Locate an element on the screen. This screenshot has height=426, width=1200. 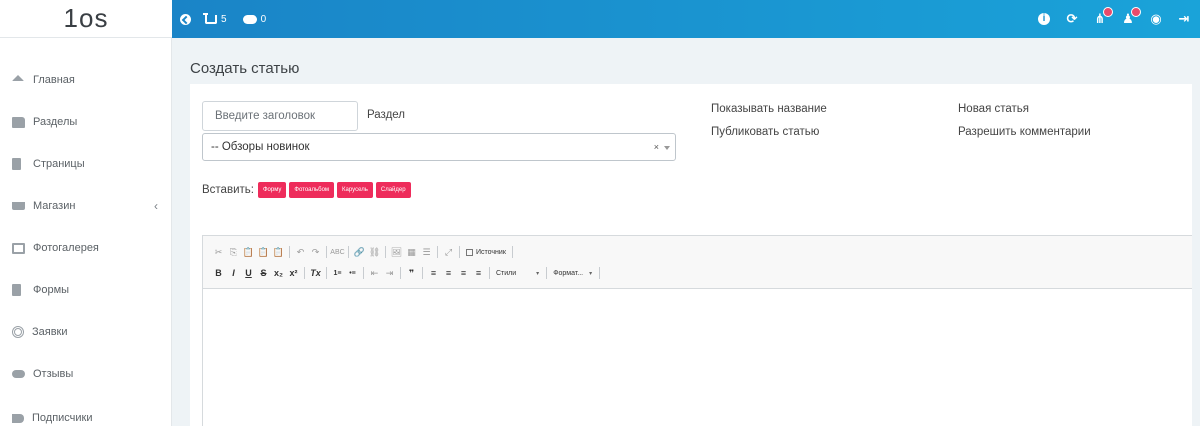
unlink-icon: ⛓ is located at coordinates (374, 252).